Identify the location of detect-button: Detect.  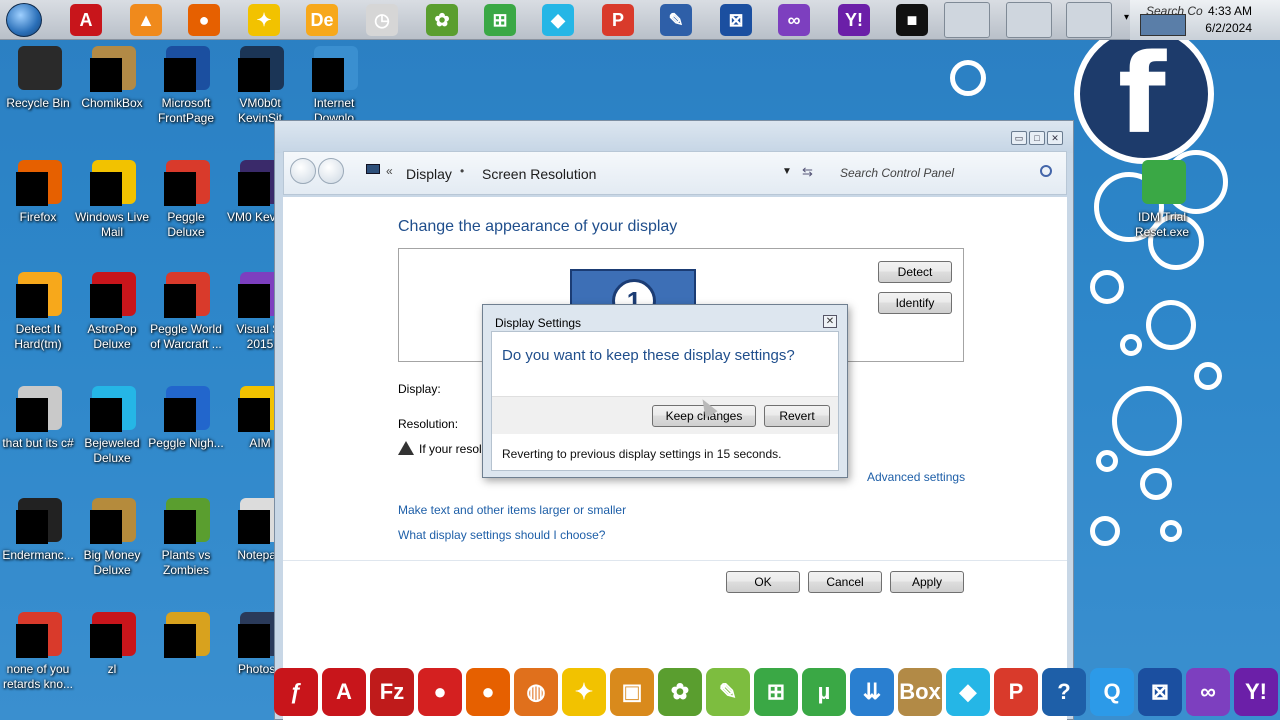
(915, 272).